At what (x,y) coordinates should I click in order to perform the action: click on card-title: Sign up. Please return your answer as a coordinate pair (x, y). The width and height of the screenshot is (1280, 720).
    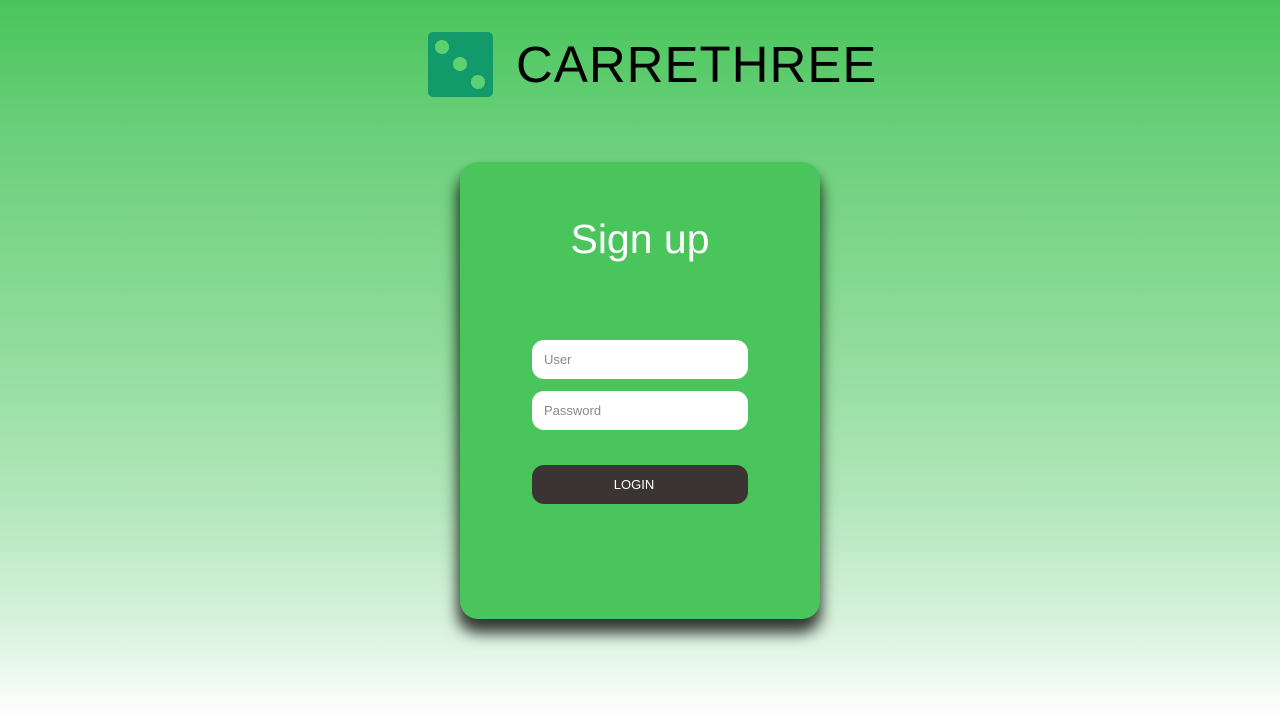
    Looking at the image, I should click on (640, 239).